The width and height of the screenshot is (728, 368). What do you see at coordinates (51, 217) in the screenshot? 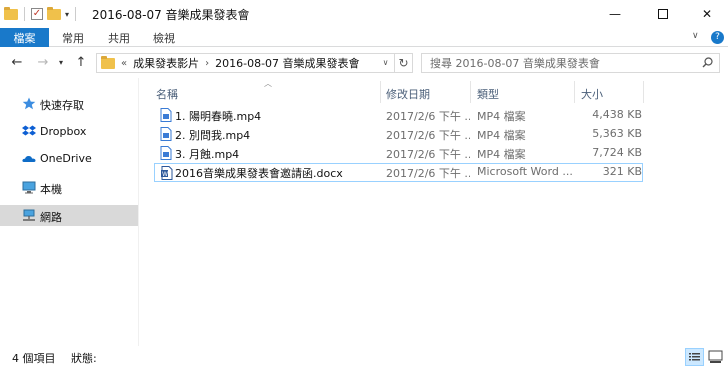
I see `nav-item-label: 網路` at bounding box center [51, 217].